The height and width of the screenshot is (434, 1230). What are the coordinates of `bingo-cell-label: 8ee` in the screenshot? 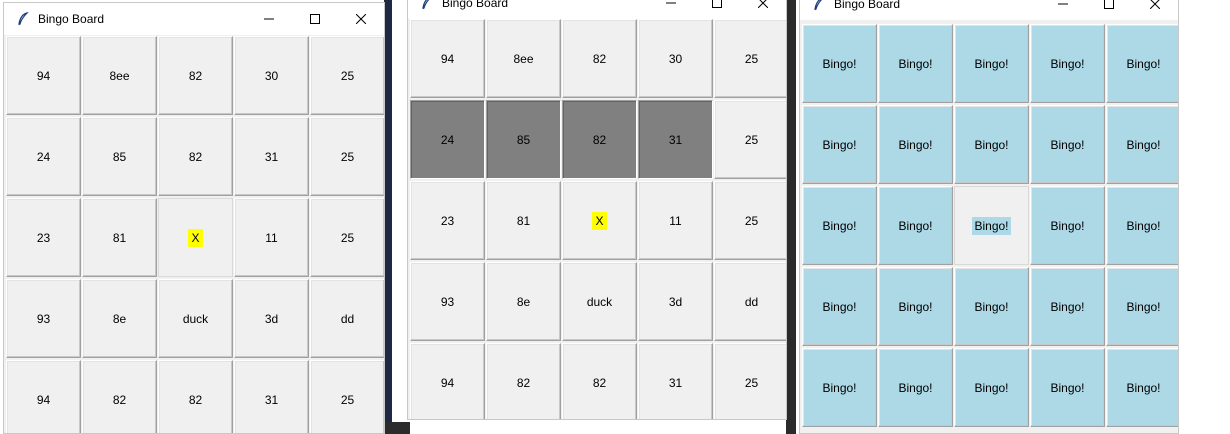 It's located at (119, 75).